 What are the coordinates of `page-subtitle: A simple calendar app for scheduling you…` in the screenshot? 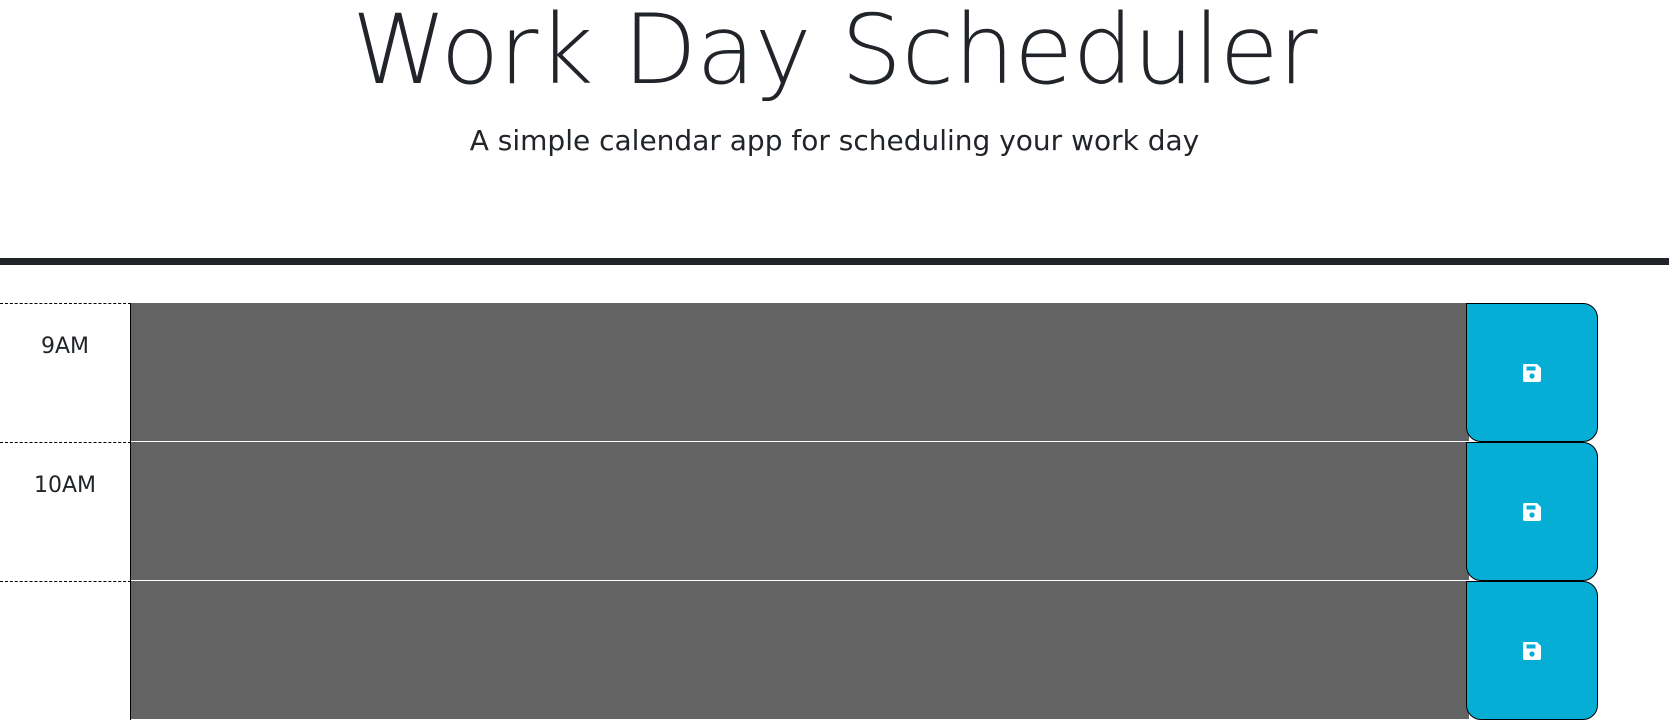 It's located at (834, 140).